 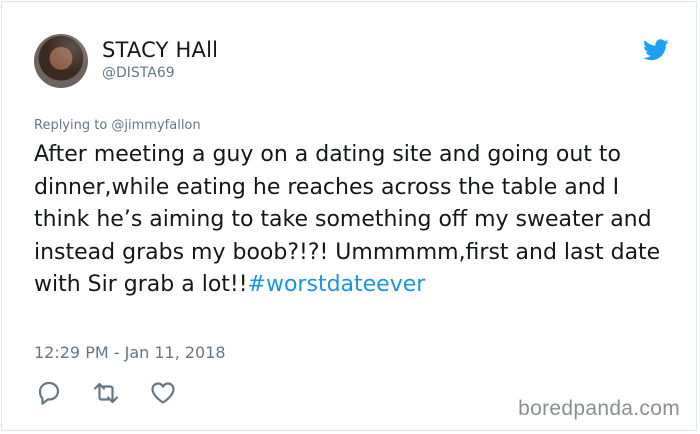 I want to click on reply-icon, so click(x=49, y=393).